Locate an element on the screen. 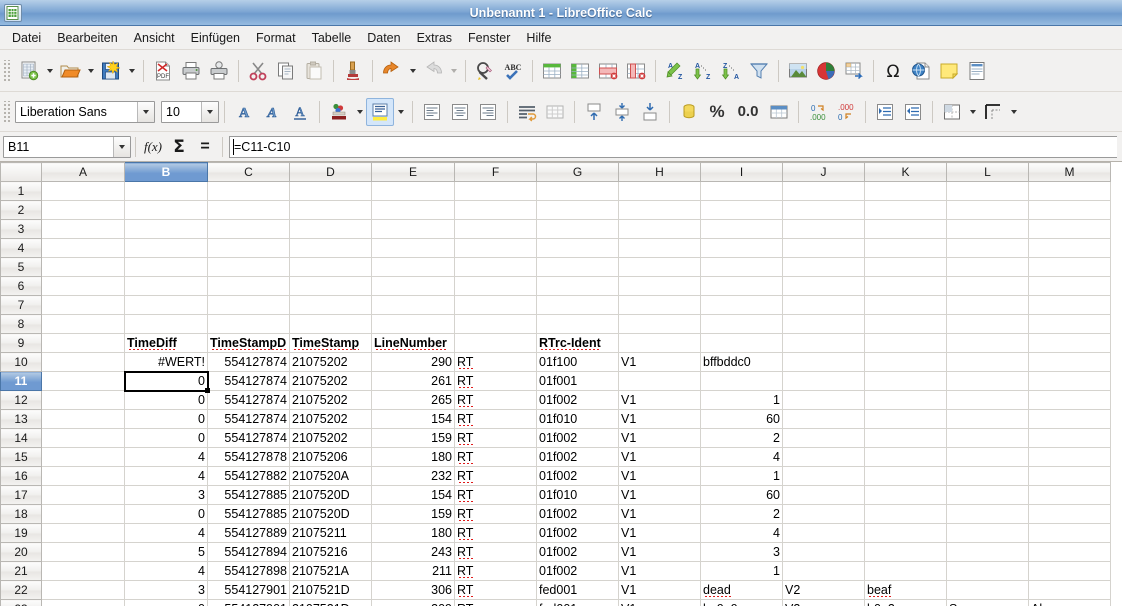 The height and width of the screenshot is (606, 1122). cell-K22: beaf is located at coordinates (905, 590).